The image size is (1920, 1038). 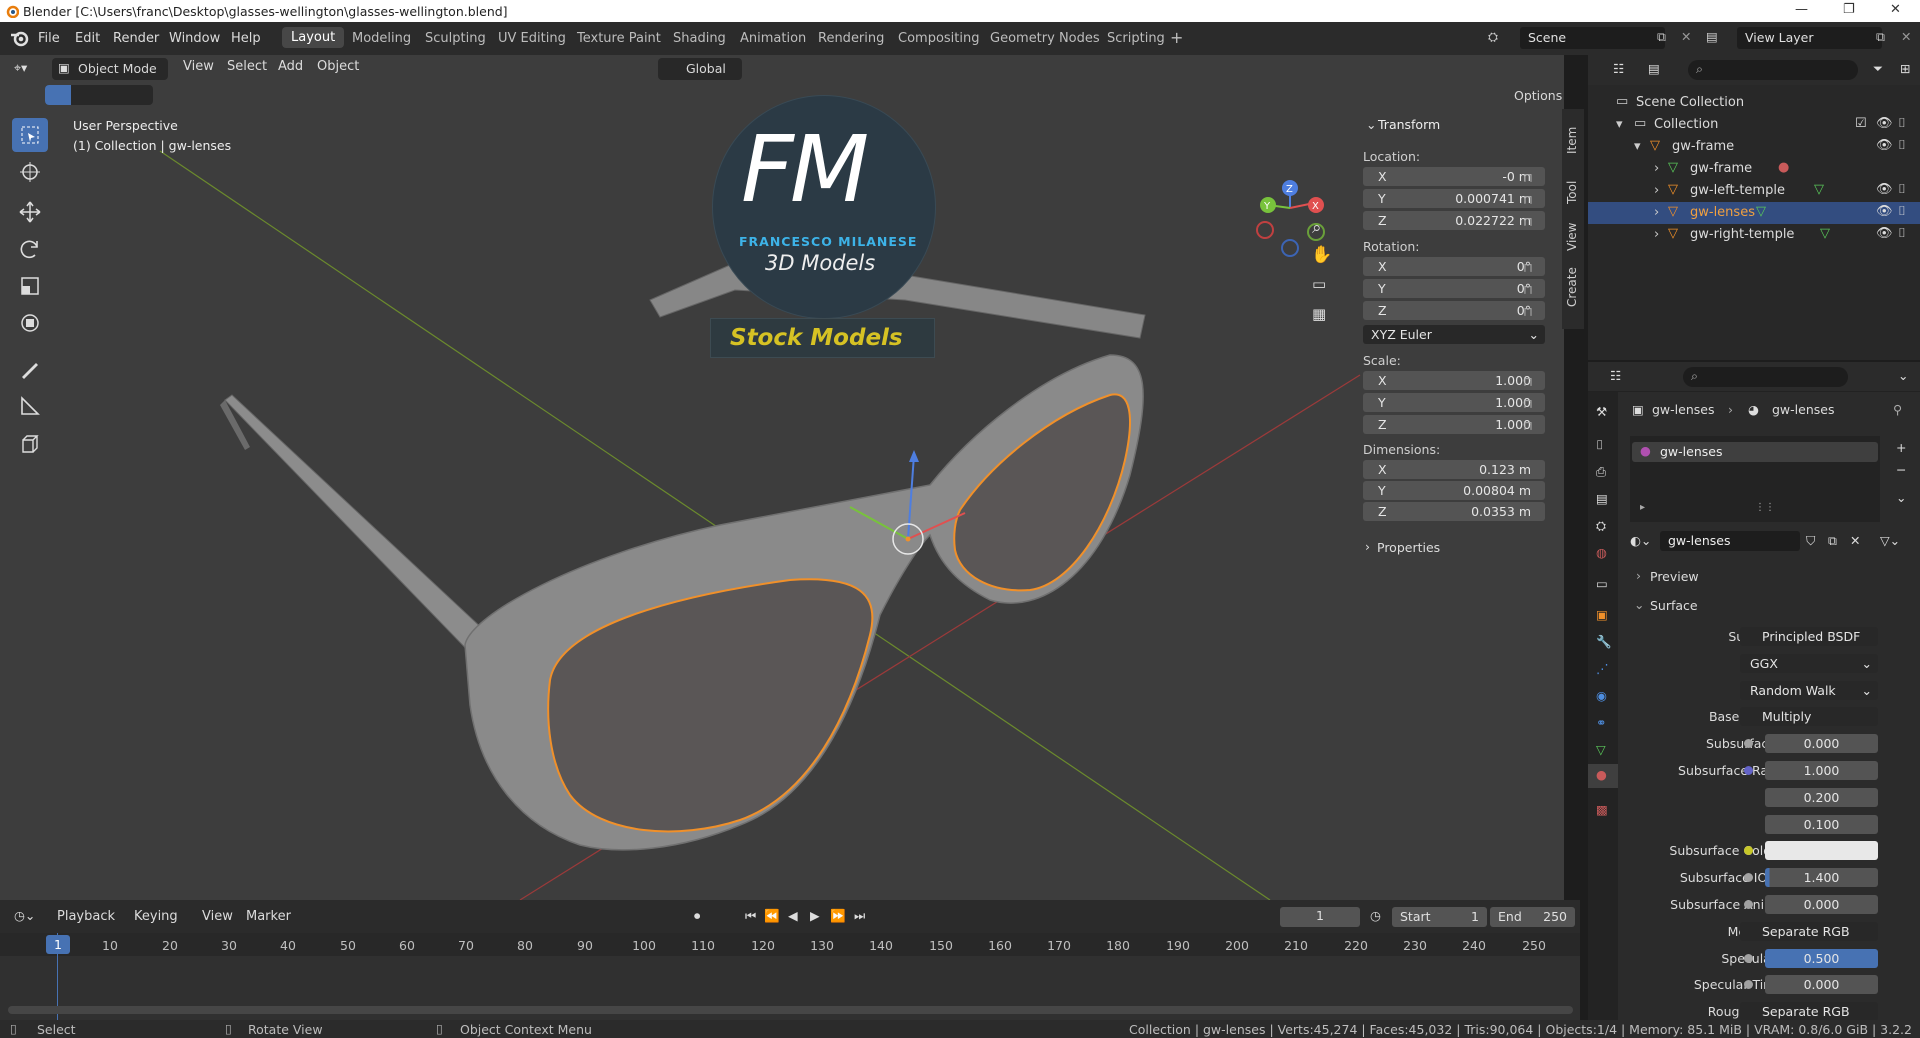 I want to click on pan-hand-icon: ✋, so click(x=1321, y=255).